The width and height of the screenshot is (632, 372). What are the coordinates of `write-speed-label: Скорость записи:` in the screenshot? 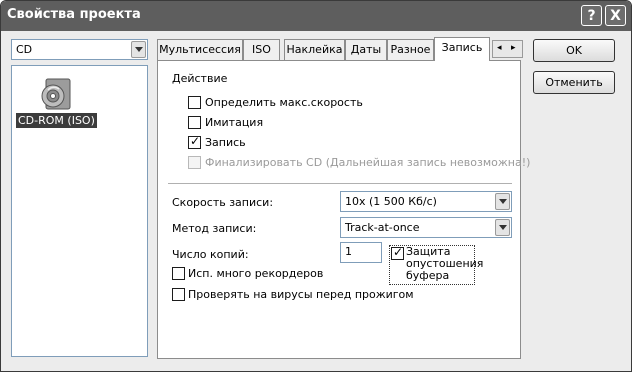 It's located at (223, 202).